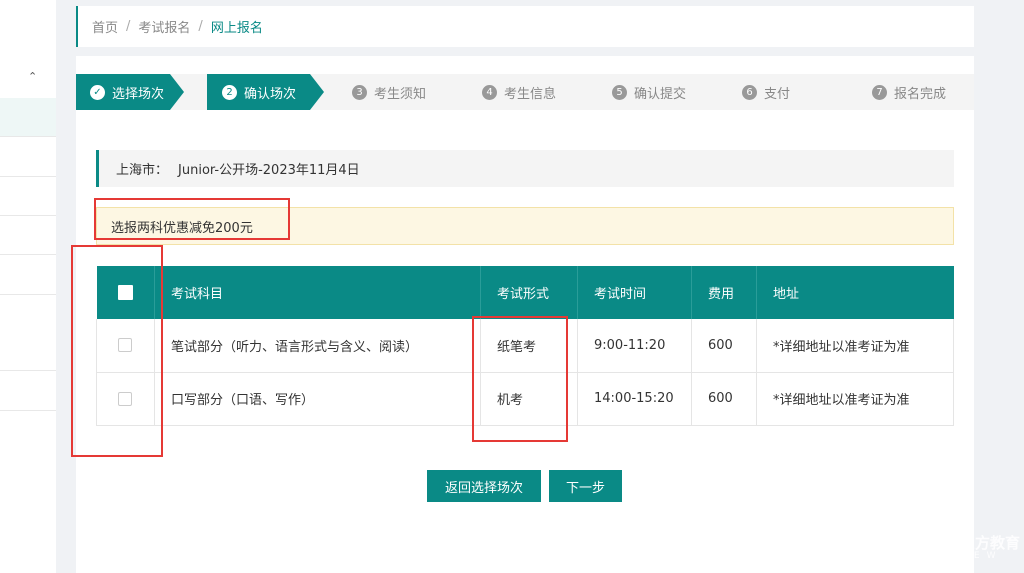 This screenshot has height=573, width=1024. What do you see at coordinates (920, 547) in the screenshot?
I see `logo-icon` at bounding box center [920, 547].